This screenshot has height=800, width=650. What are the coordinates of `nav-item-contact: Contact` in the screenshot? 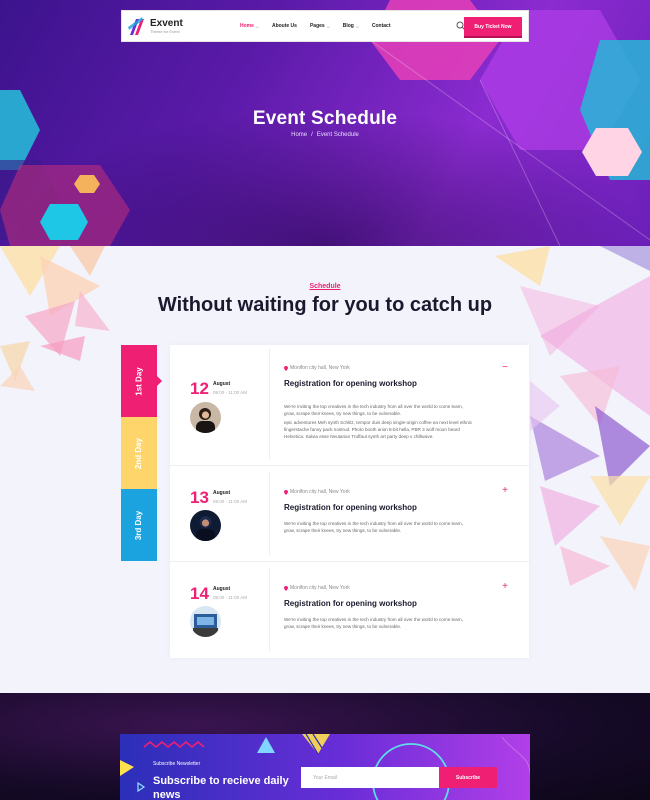 It's located at (381, 26).